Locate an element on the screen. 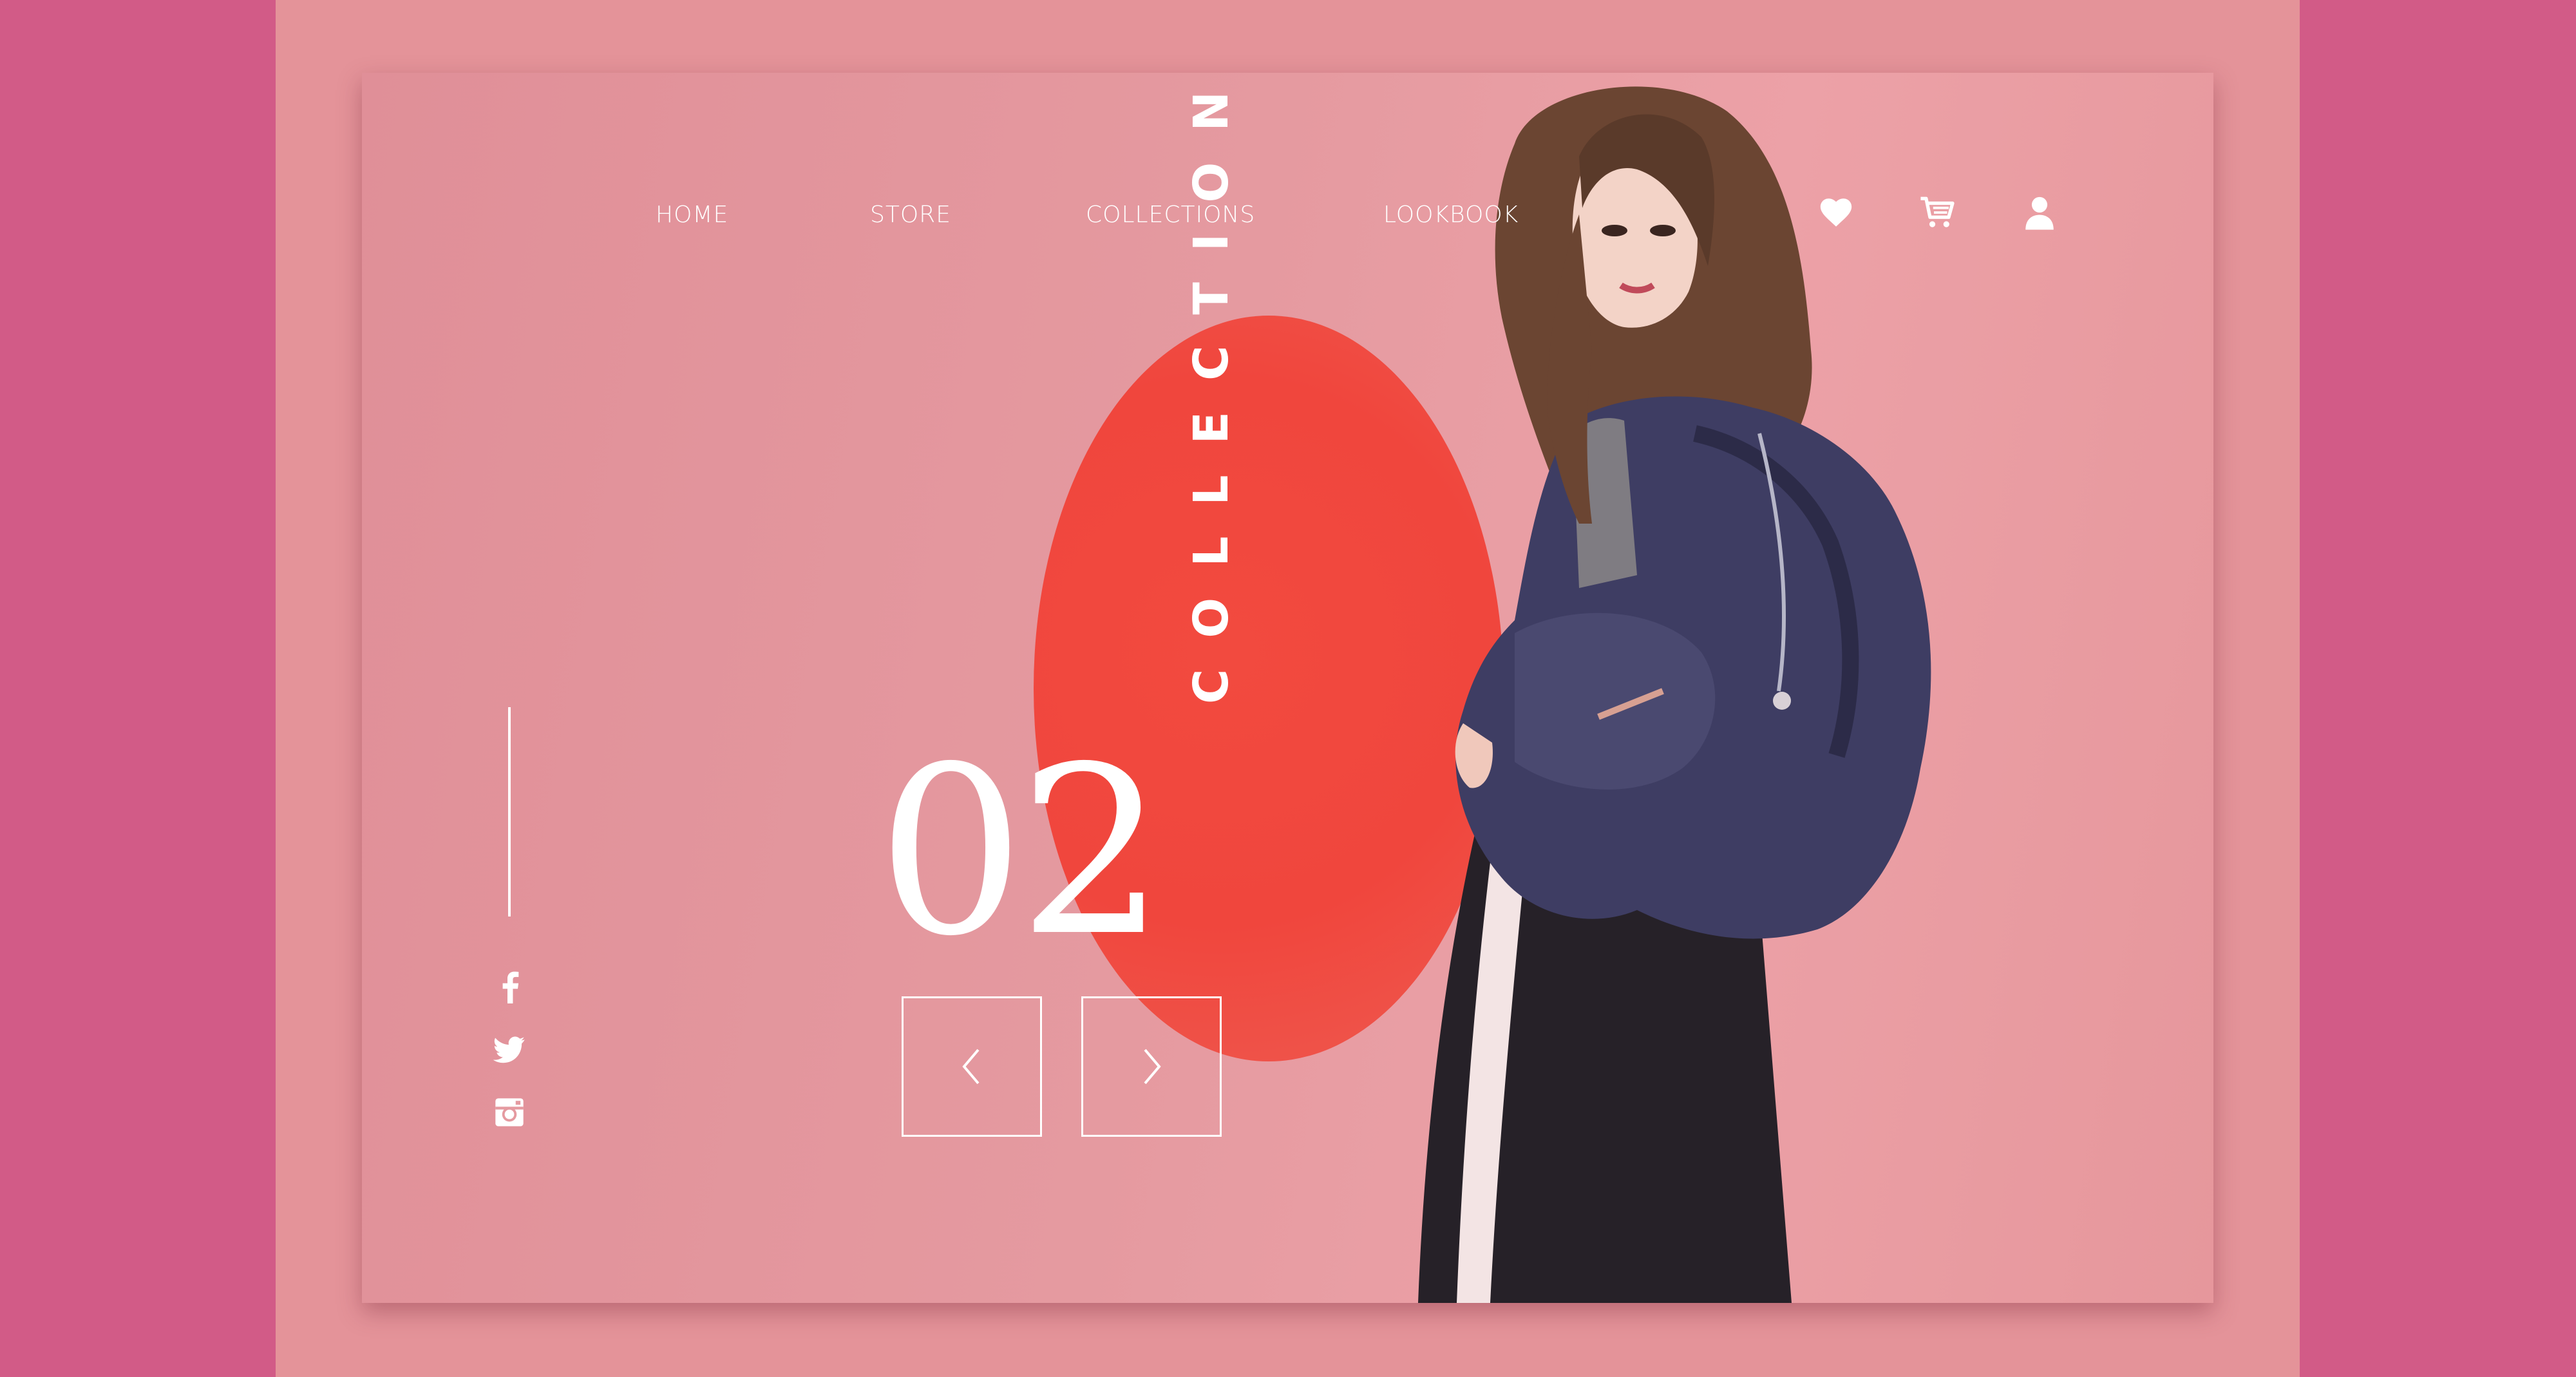 This screenshot has width=2576, height=1377. next-slide-button is located at coordinates (1151, 1066).